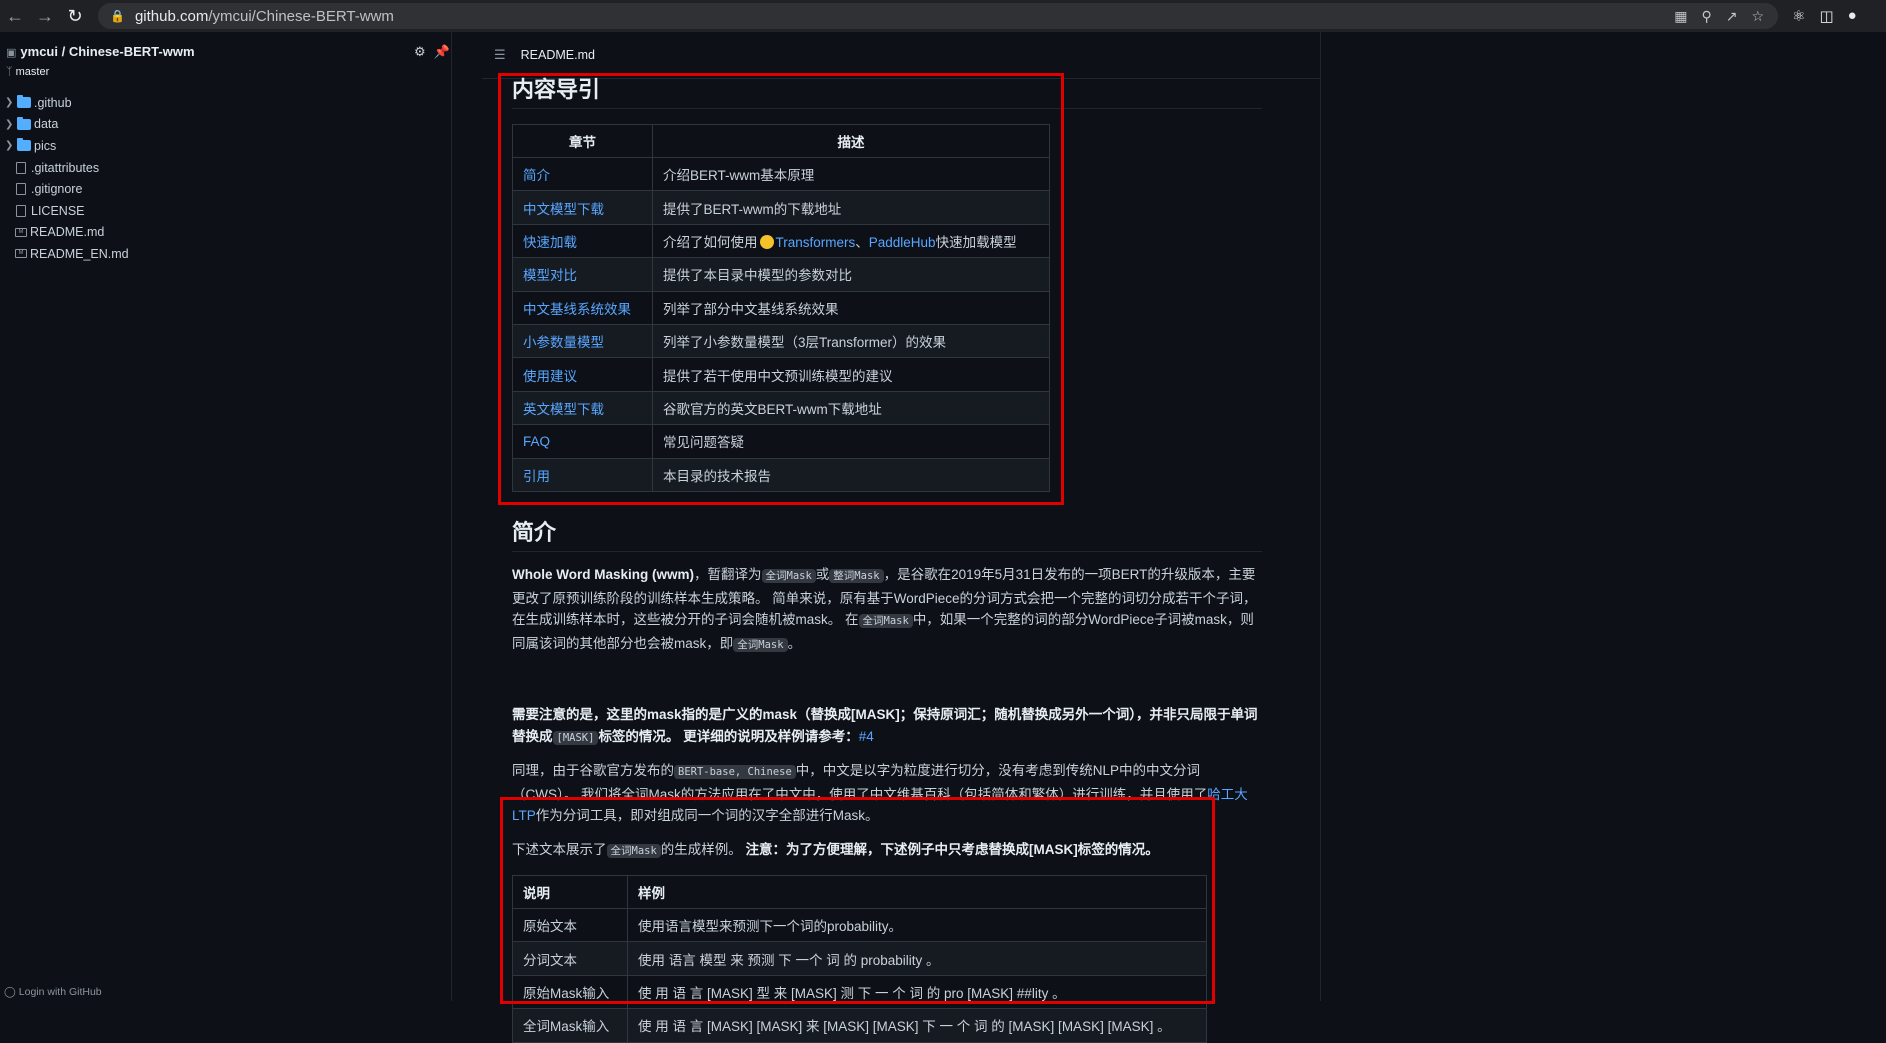 The width and height of the screenshot is (1886, 1043). Describe the element at coordinates (570, 1025) in the screenshot. I see `example-label: 全词Mask输入` at that location.